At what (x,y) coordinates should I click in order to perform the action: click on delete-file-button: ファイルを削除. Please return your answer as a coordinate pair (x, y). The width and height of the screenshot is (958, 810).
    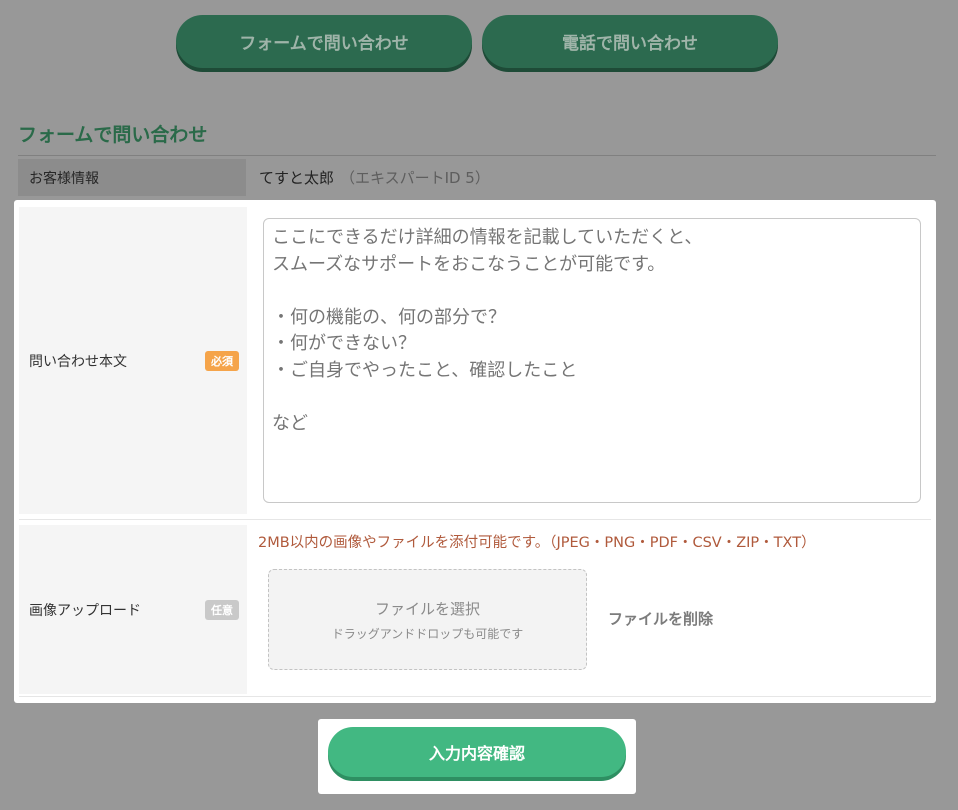
    Looking at the image, I should click on (660, 618).